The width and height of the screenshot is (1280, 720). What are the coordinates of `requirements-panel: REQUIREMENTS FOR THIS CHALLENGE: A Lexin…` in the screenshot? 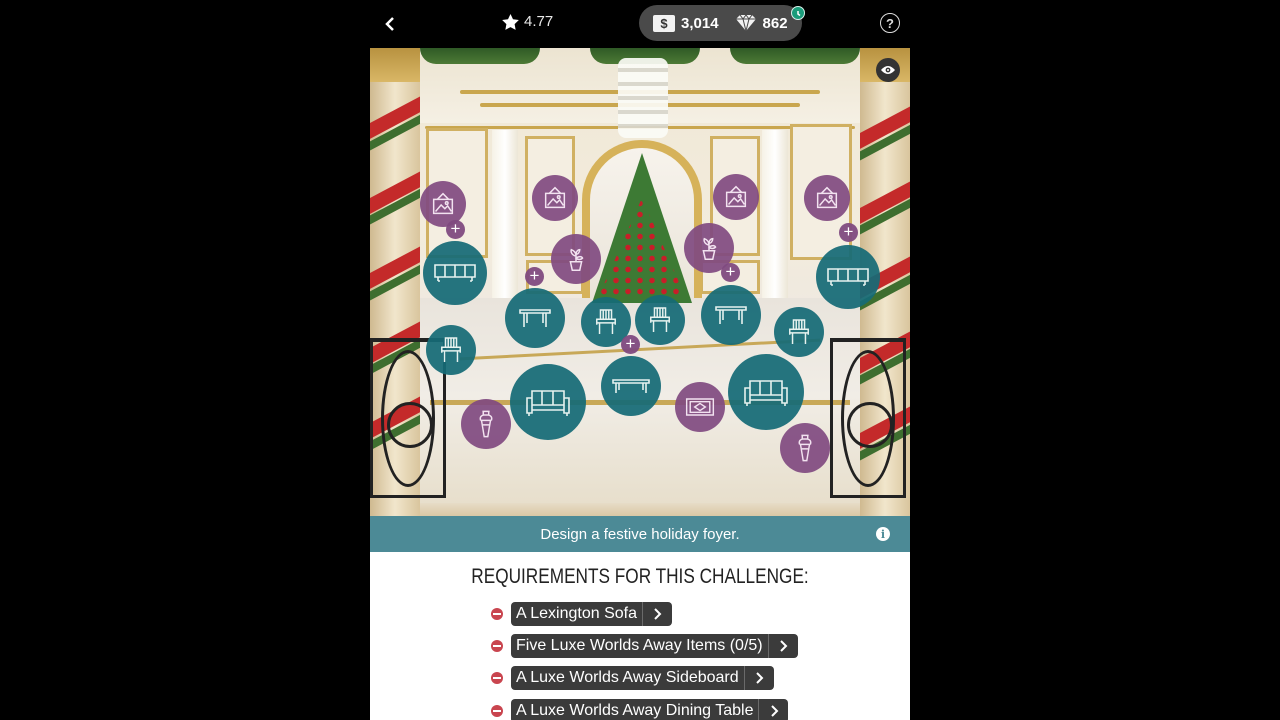 It's located at (640, 636).